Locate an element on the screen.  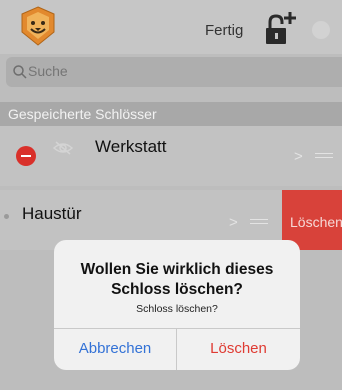
search-input is located at coordinates (168, 71).